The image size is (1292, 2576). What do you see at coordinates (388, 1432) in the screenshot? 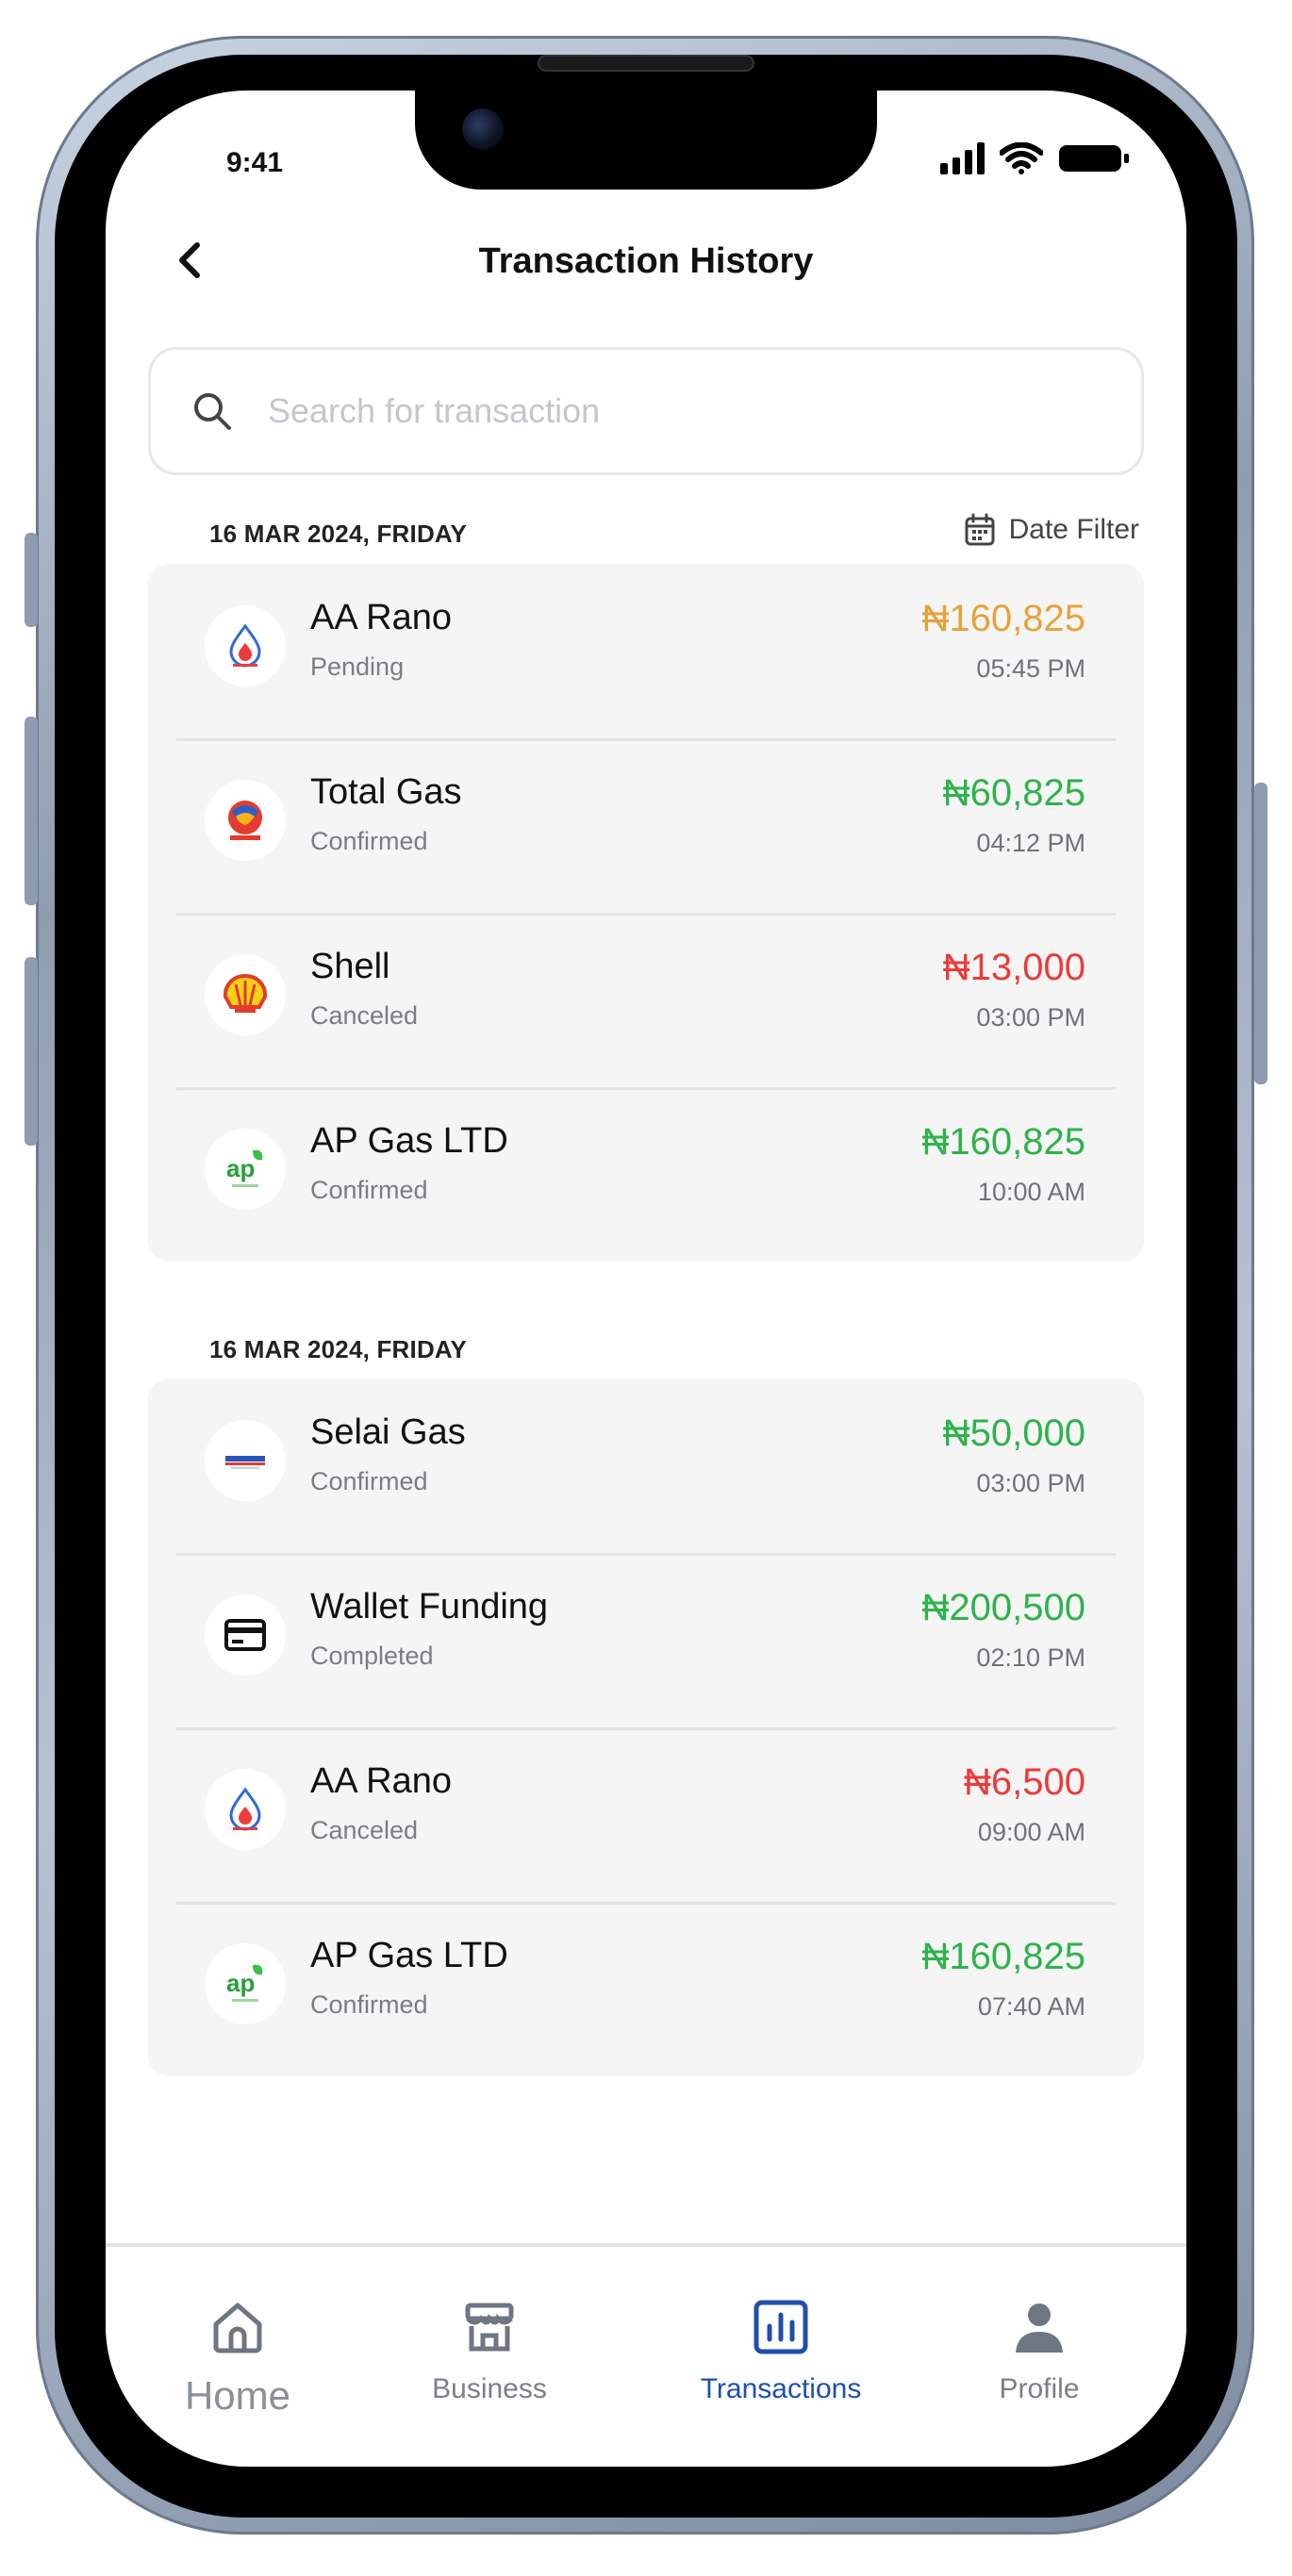
I see `merchant-name: Selai Gas` at bounding box center [388, 1432].